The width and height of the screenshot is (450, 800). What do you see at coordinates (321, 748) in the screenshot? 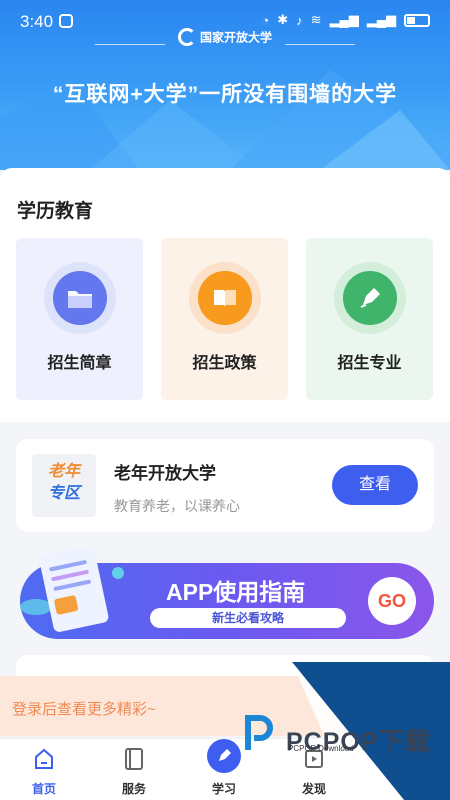
I see `watermark-subtext: PCPOP Download` at bounding box center [321, 748].